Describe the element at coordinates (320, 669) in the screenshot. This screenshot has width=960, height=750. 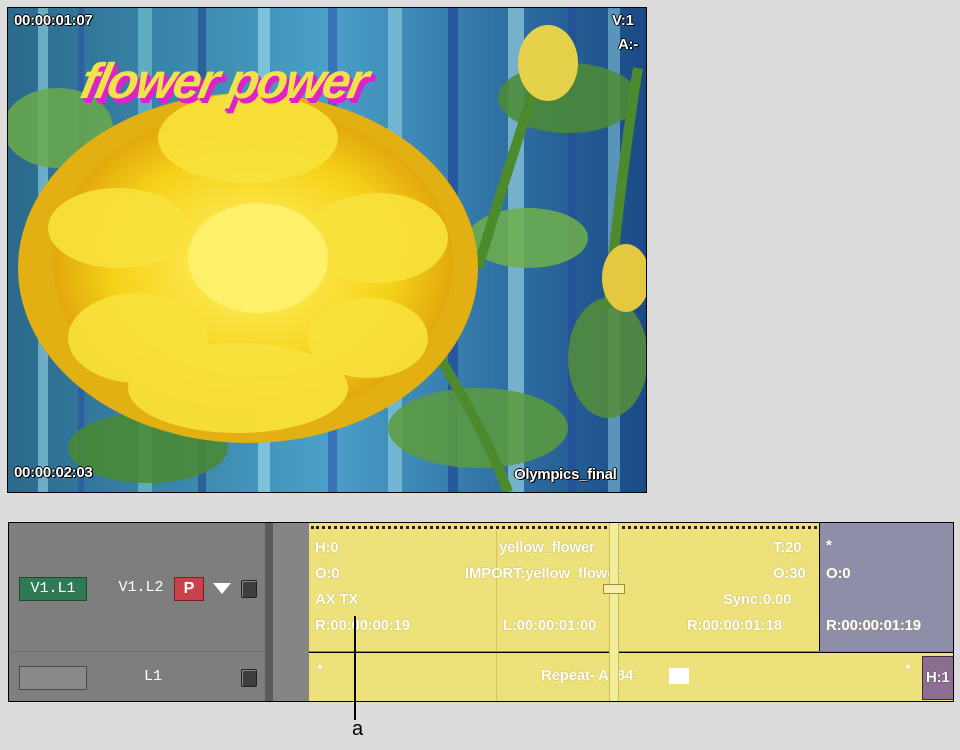
I see `repeat-marker-left: *` at that location.